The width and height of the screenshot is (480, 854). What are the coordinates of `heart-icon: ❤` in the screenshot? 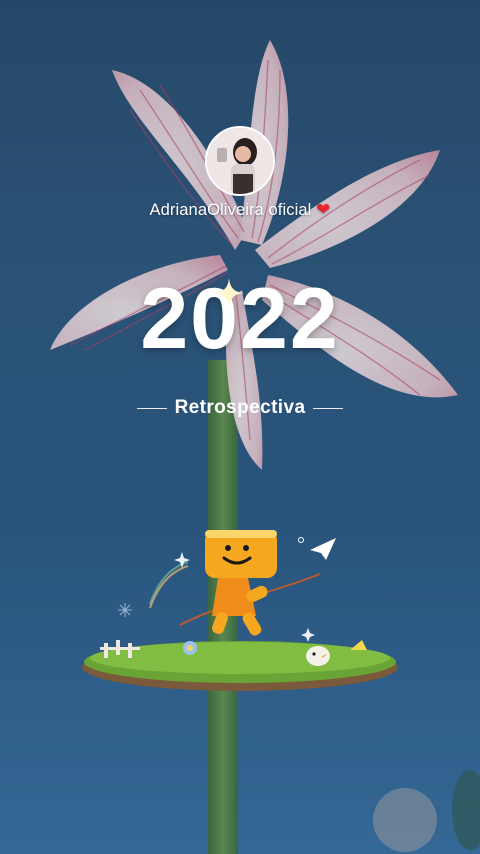 It's located at (323, 209).